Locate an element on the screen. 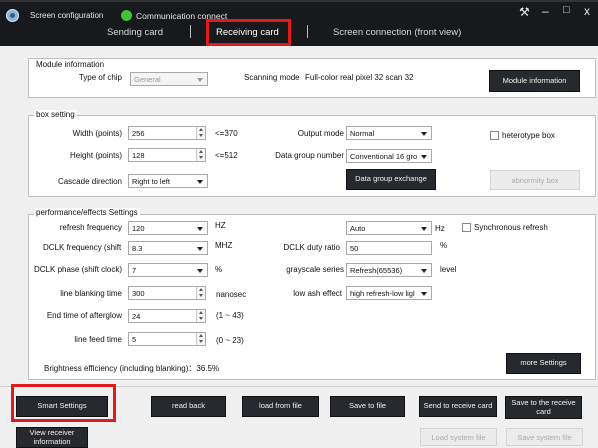 The image size is (598, 448). load-from-file-button: load from file is located at coordinates (280, 406).